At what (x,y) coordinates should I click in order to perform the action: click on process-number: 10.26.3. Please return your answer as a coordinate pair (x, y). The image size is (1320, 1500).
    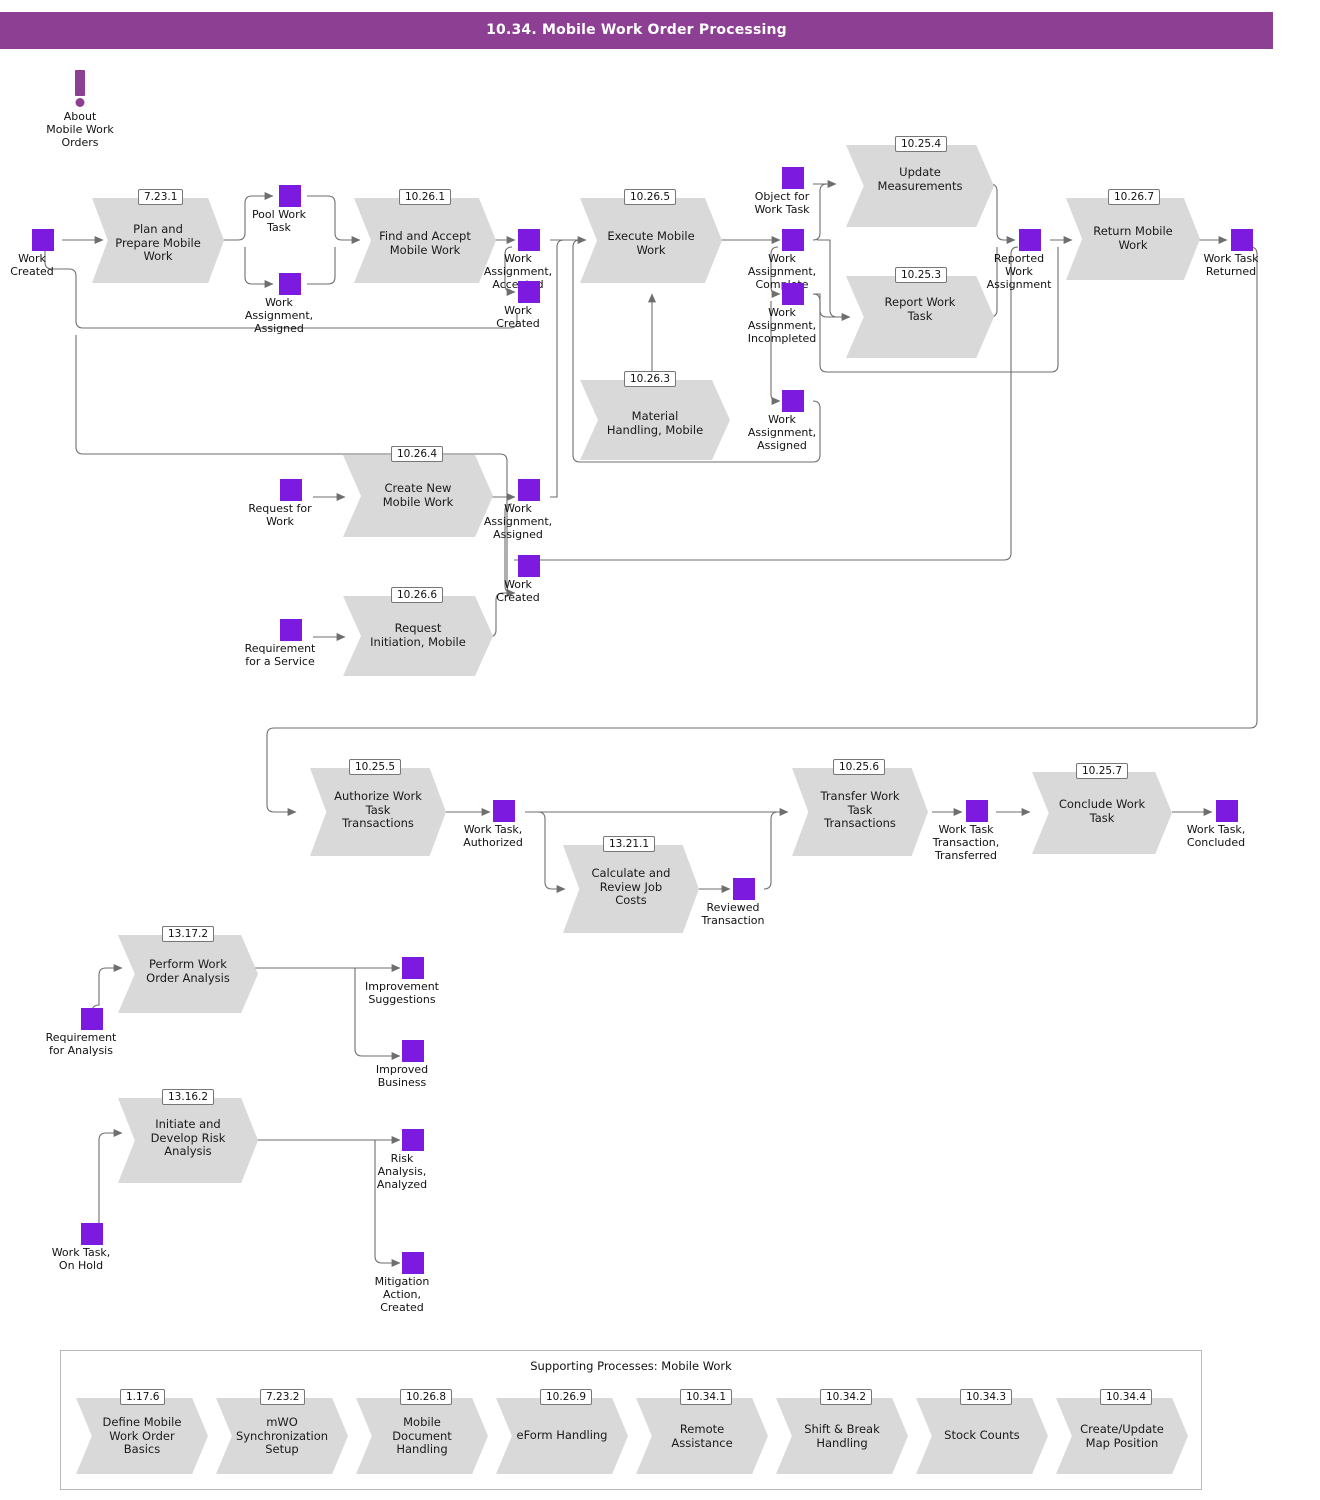
    Looking at the image, I should click on (650, 379).